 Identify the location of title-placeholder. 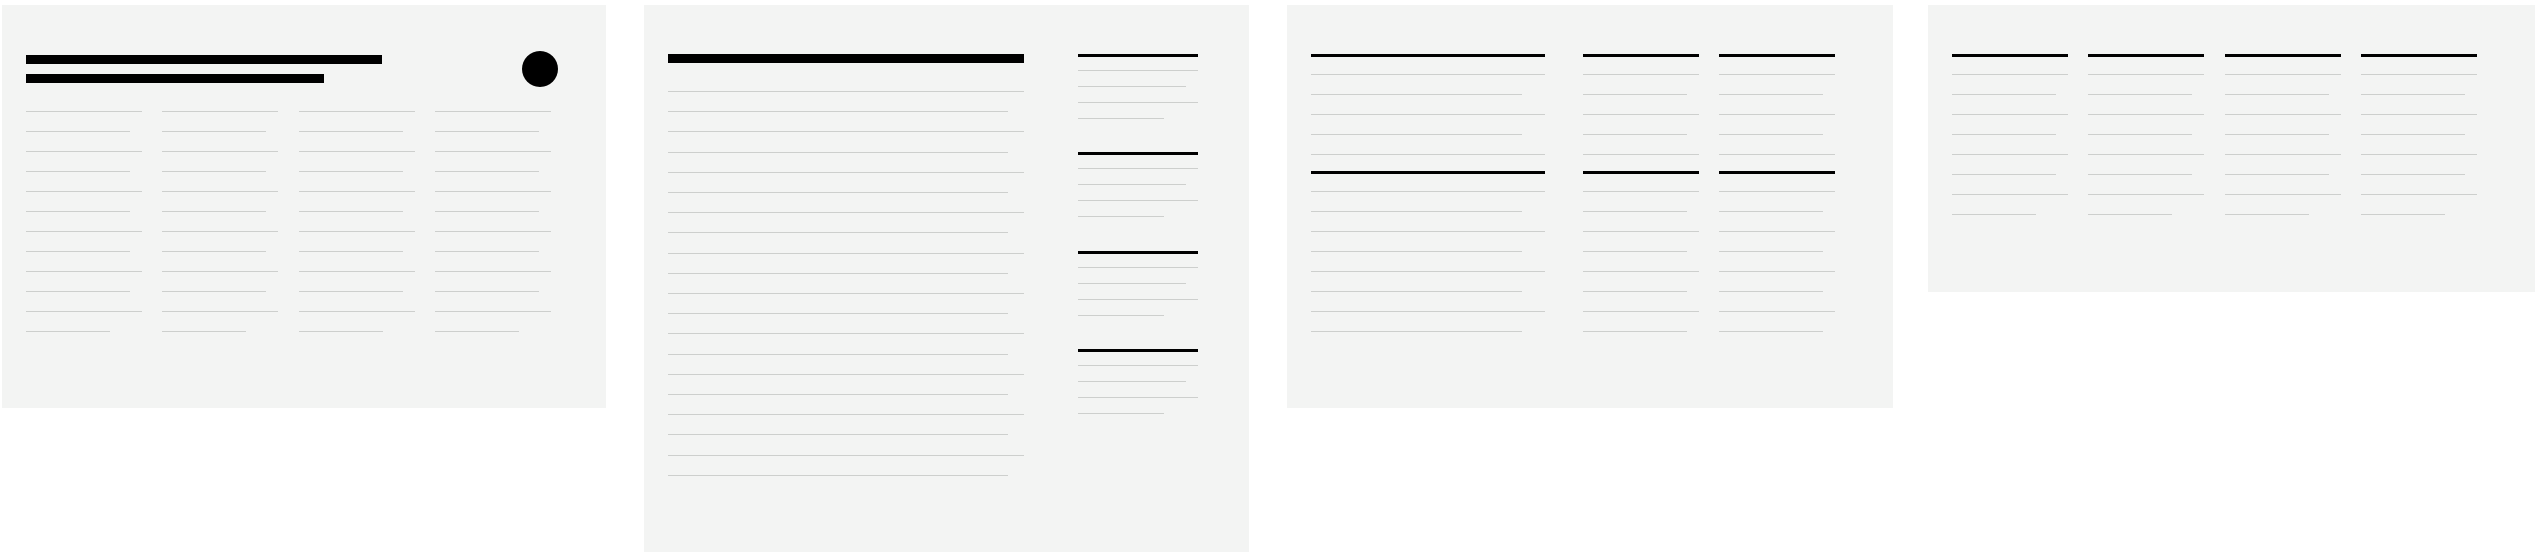
(204, 59).